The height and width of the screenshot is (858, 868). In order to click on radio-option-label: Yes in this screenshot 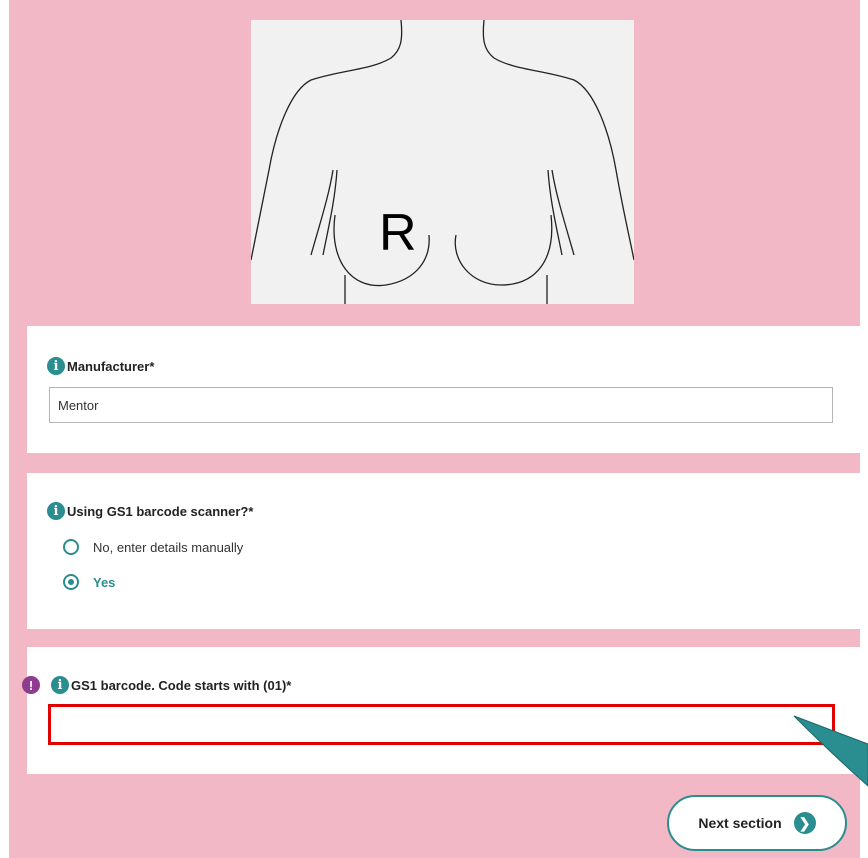, I will do `click(104, 582)`.